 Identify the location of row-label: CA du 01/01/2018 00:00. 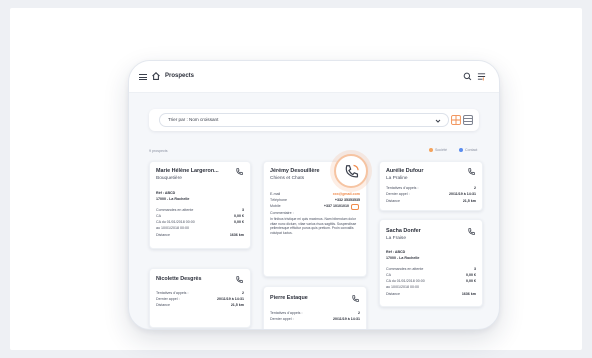
(175, 222).